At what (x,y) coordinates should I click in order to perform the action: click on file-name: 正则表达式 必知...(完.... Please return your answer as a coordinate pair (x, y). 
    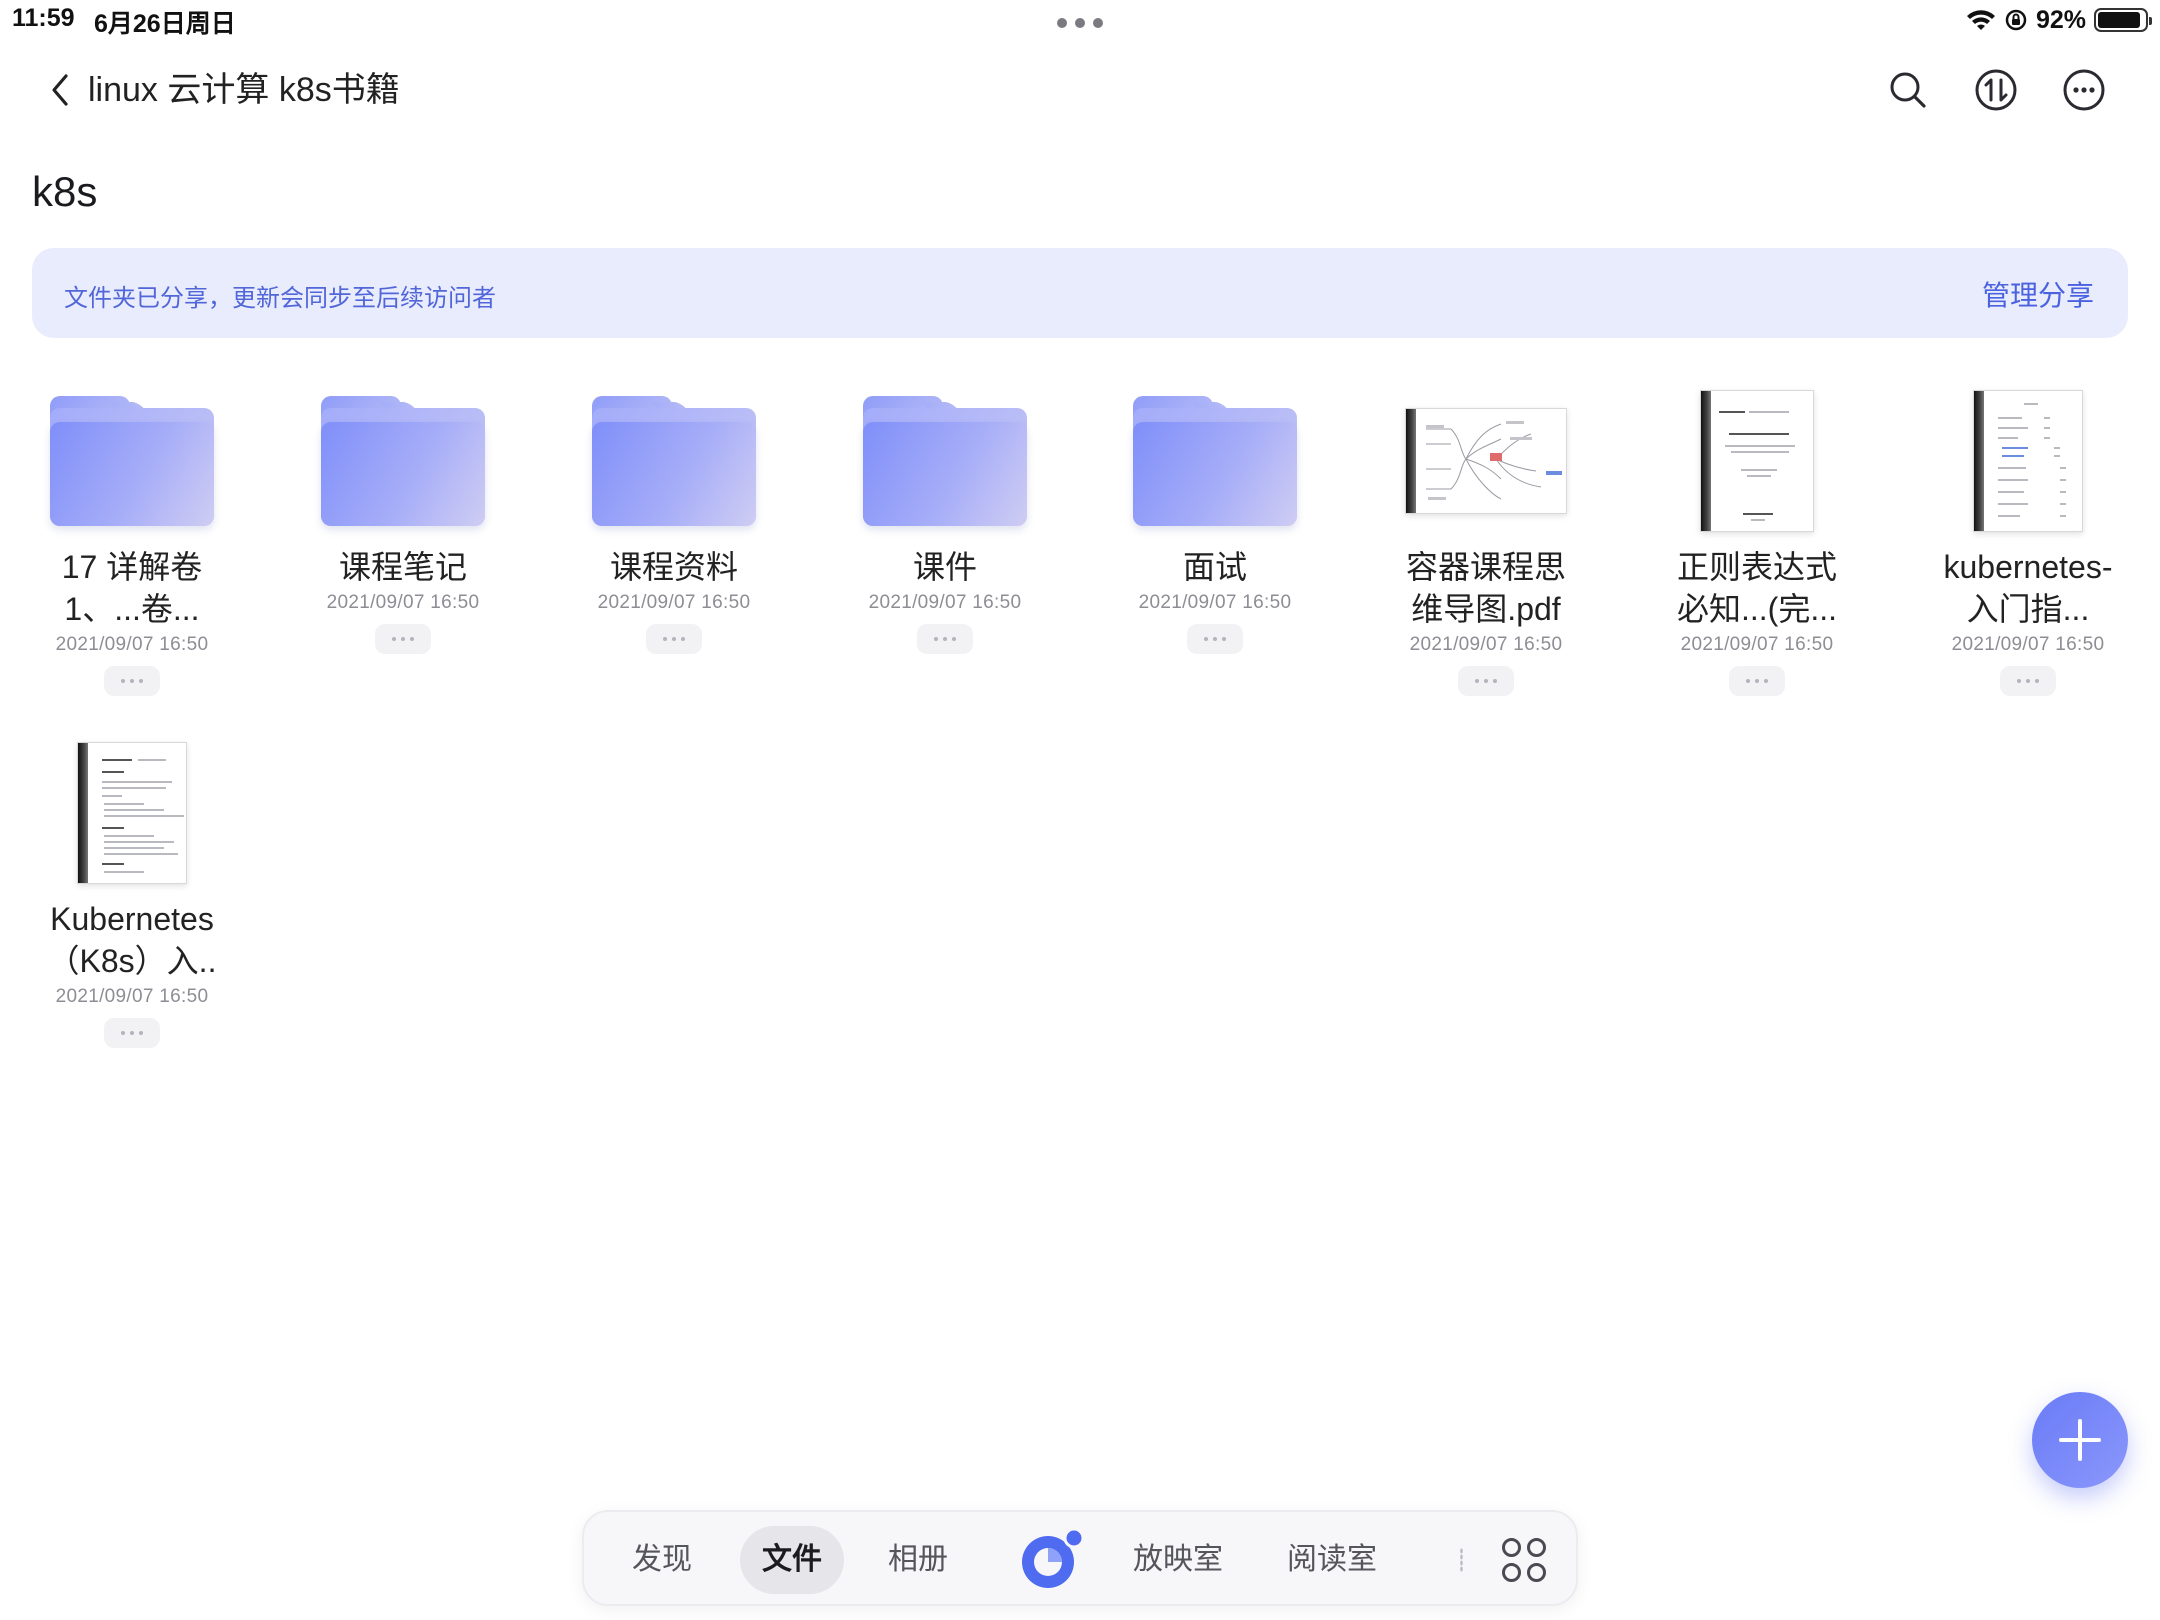
    Looking at the image, I should click on (1756, 588).